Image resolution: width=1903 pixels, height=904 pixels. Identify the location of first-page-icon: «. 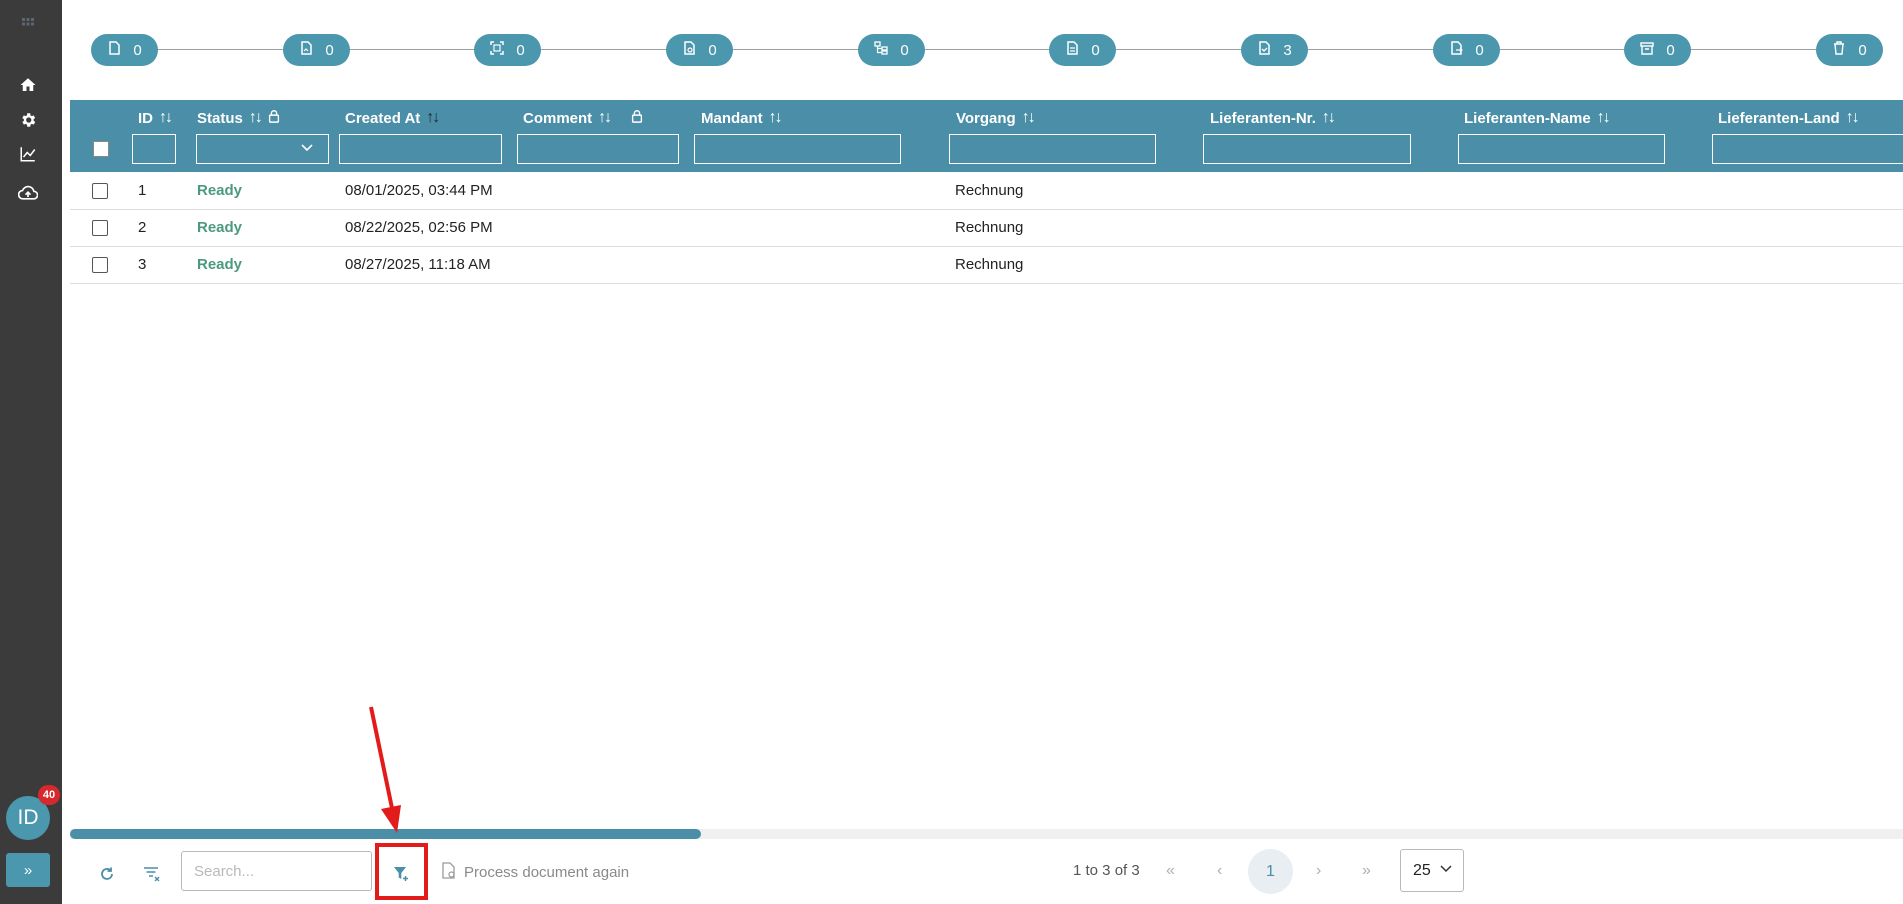
(1170, 871).